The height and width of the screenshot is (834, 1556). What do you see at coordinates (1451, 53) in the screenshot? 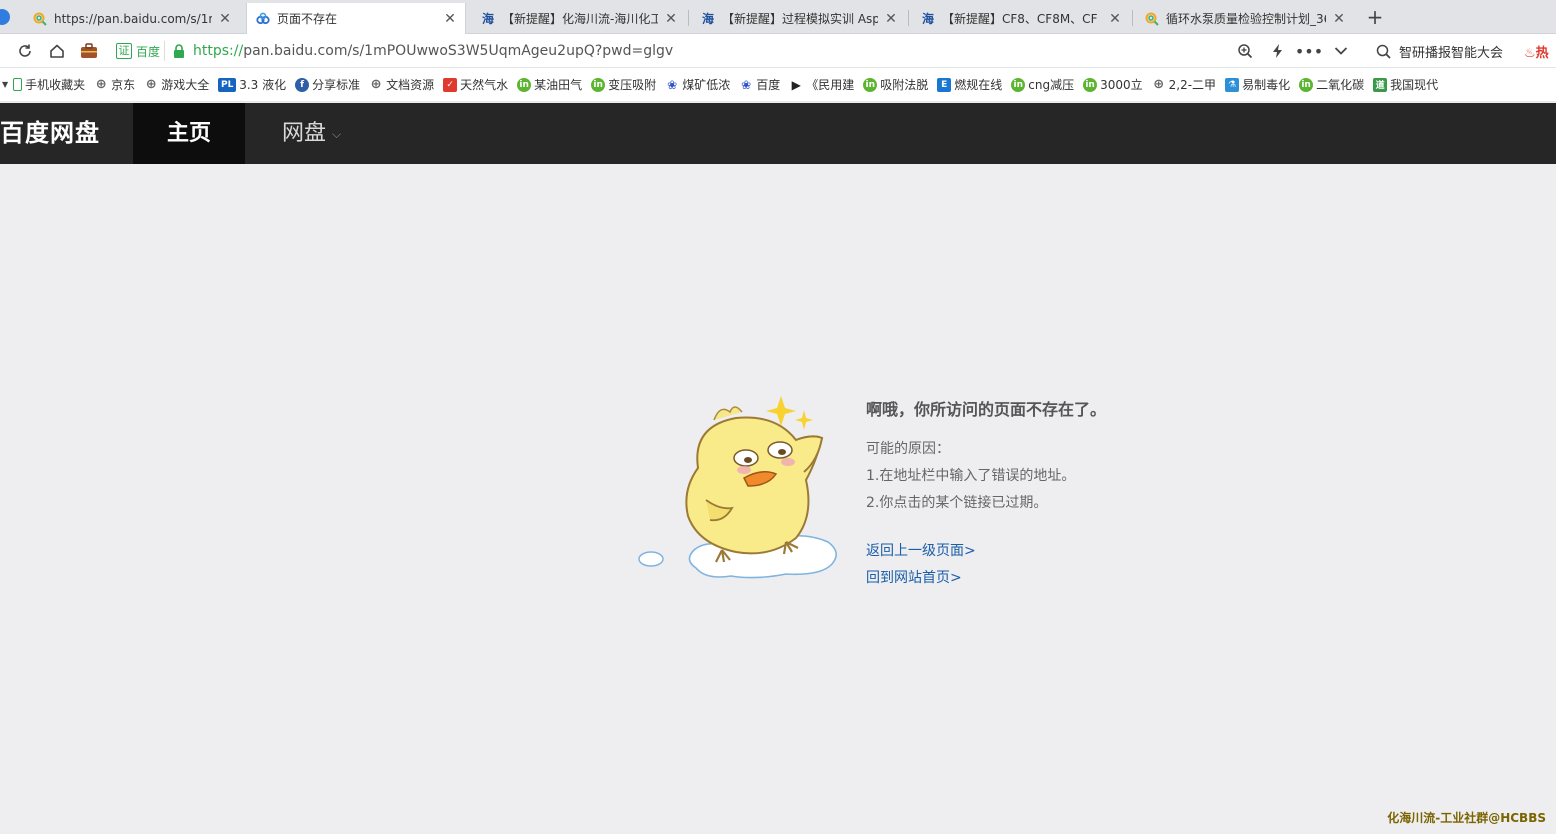
I see `search-suggestion-text: 智研播报智能大会` at bounding box center [1451, 53].